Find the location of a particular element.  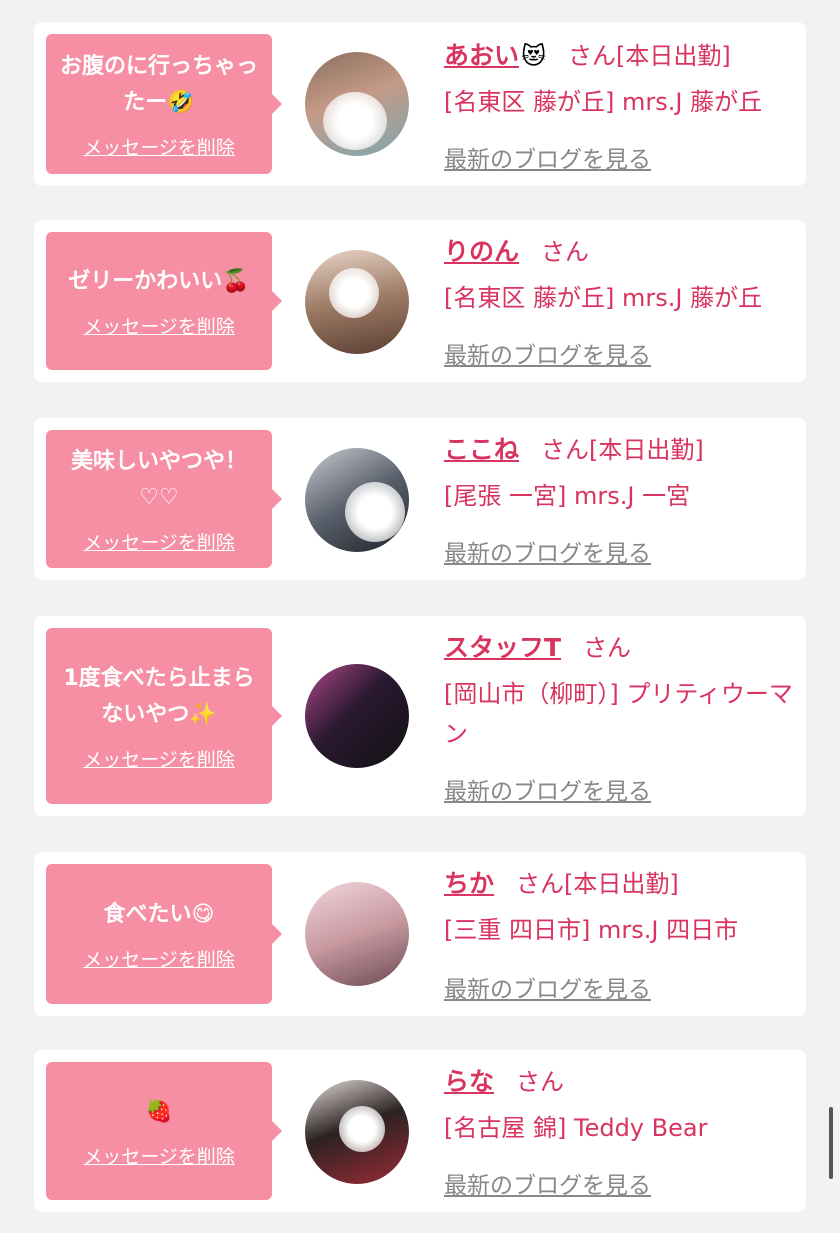

message-text: お腹のに行っちゃったー🤣 is located at coordinates (158, 84).